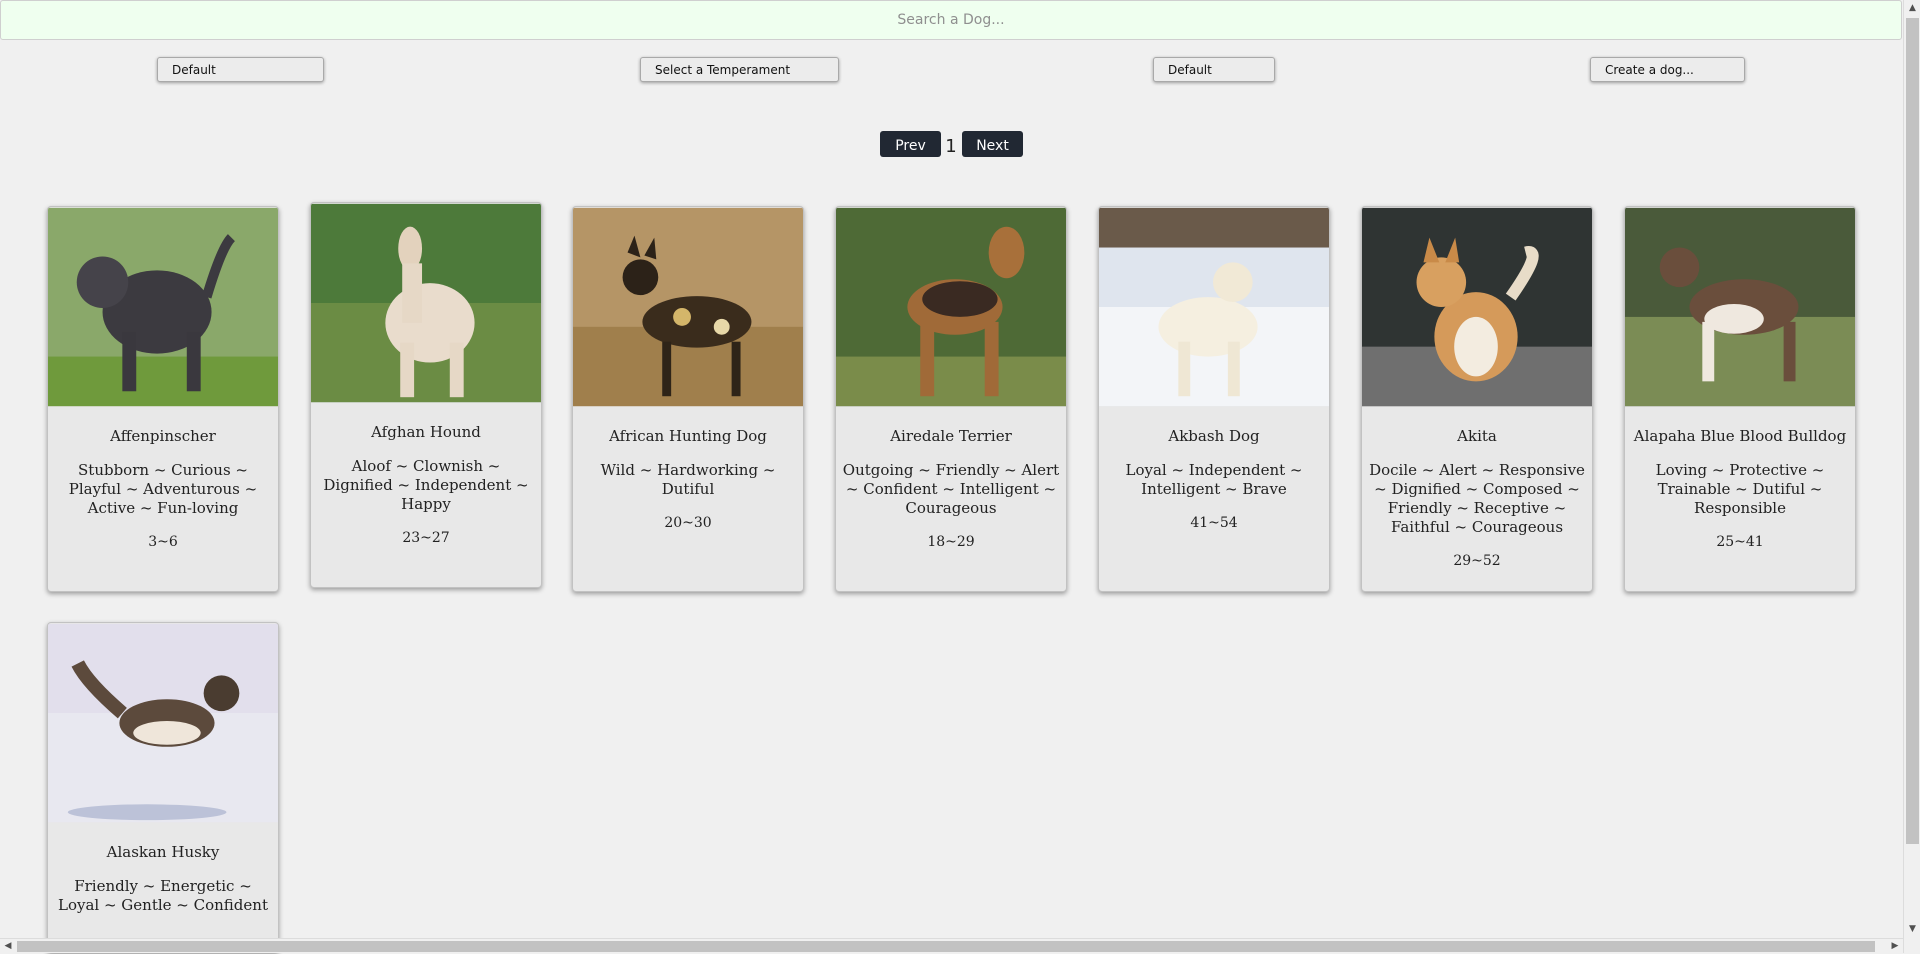 This screenshot has height=954, width=1920. Describe the element at coordinates (1912, 929) in the screenshot. I see `scroll-down-icon: ▼` at that location.